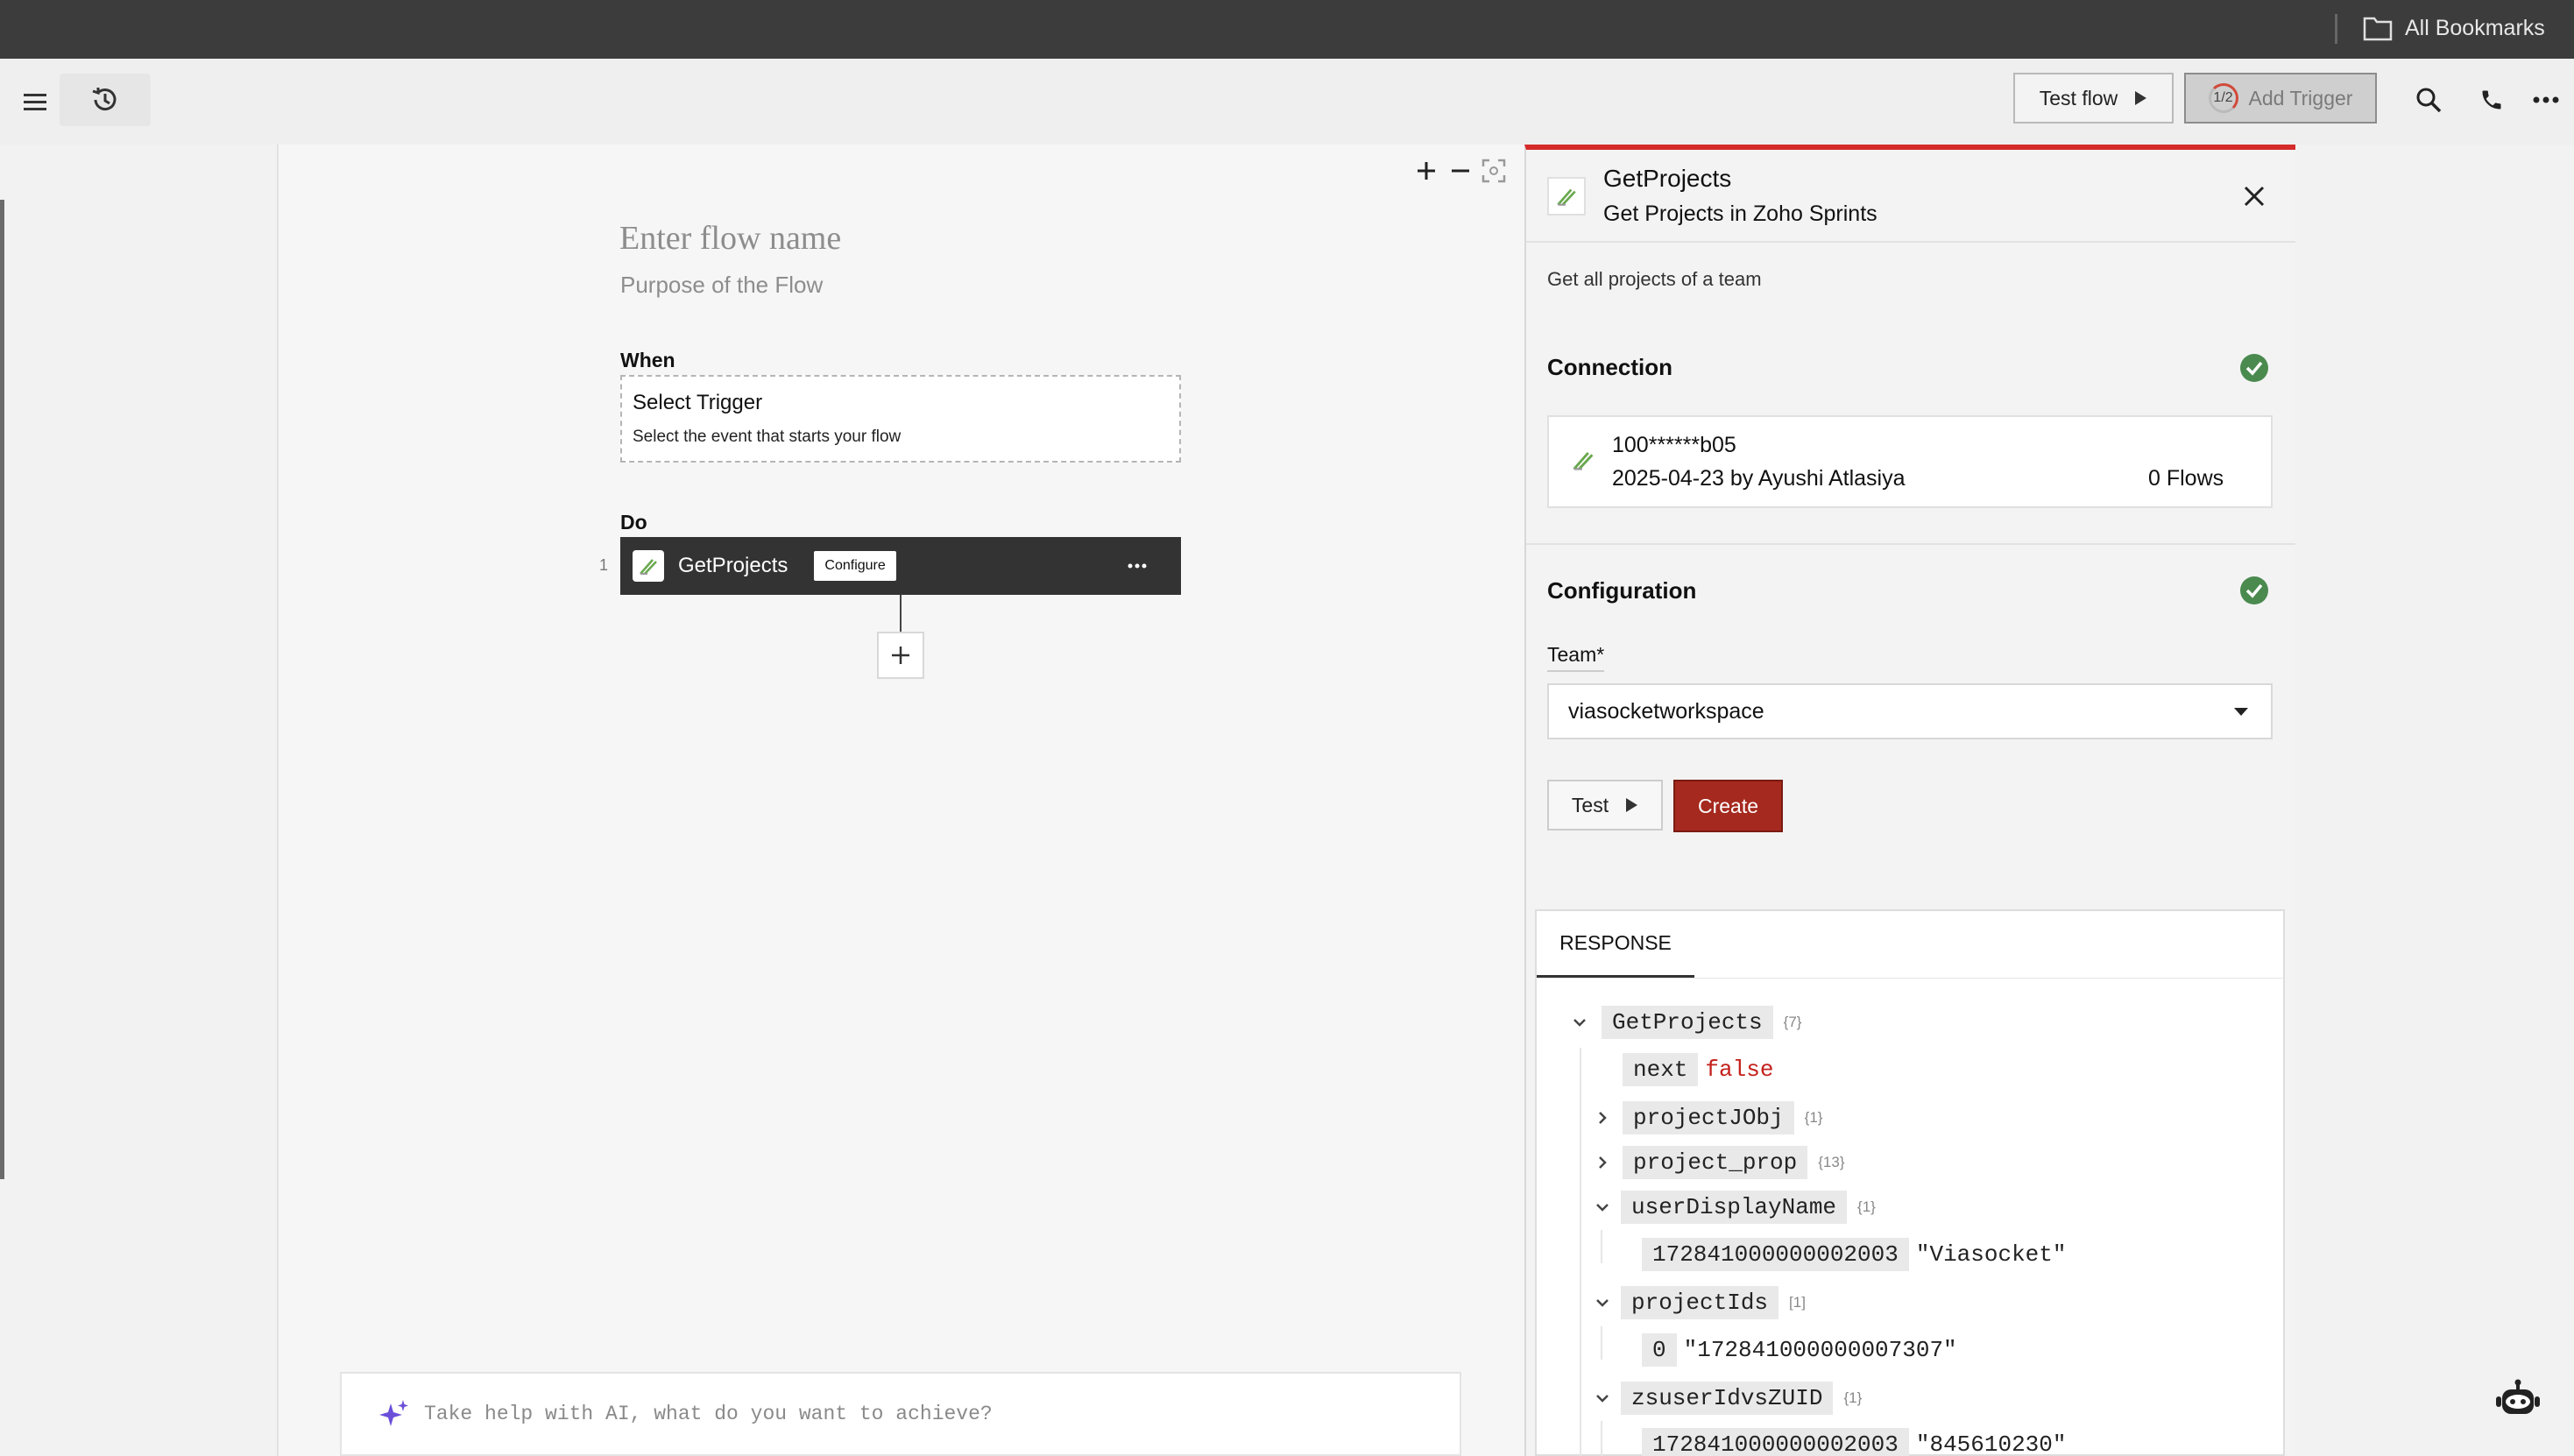 Image resolution: width=2574 pixels, height=1456 pixels. What do you see at coordinates (1991, 1443) in the screenshot?
I see `tree-value: "845610230"` at bounding box center [1991, 1443].